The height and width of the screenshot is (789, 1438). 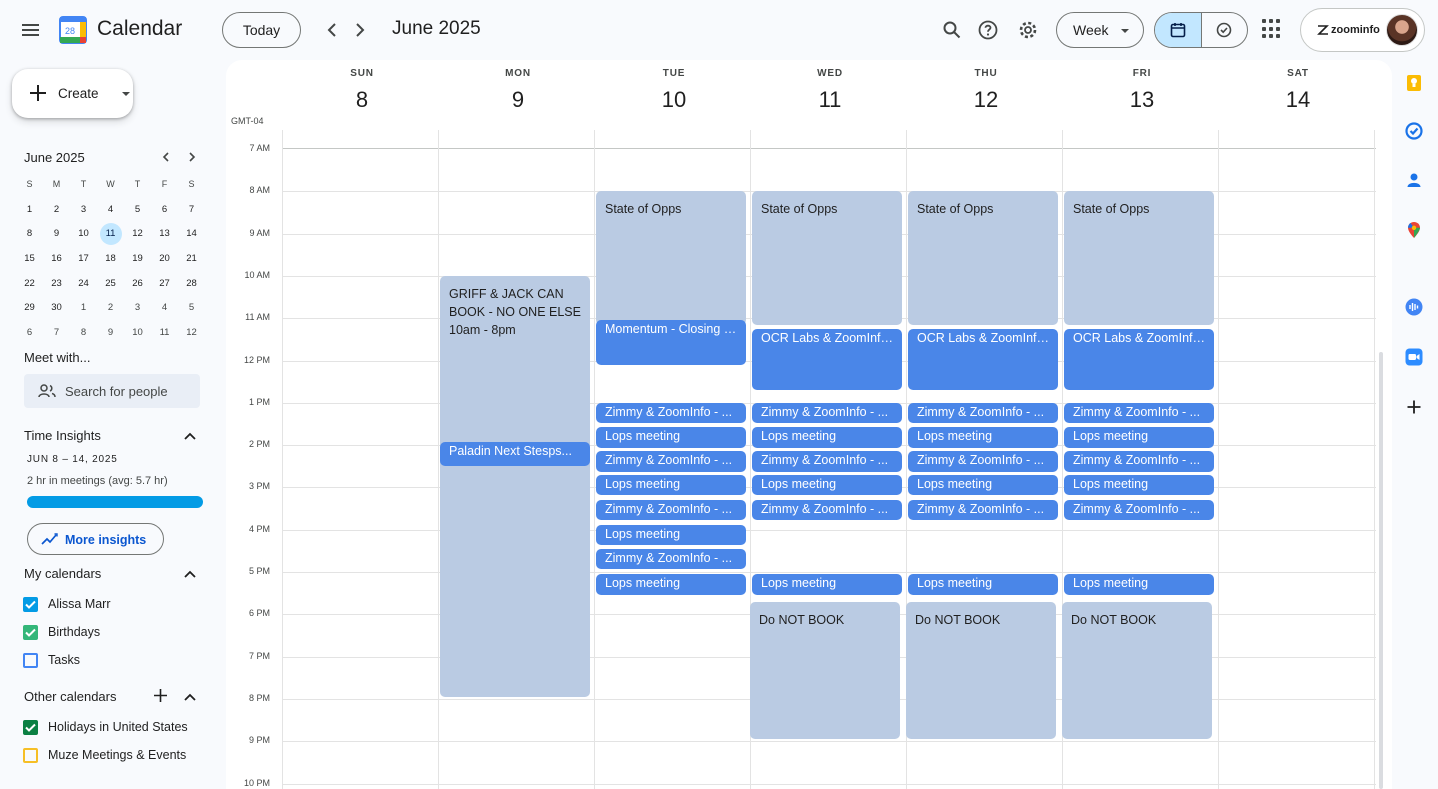 I want to click on mini-day: 17, so click(x=83, y=258).